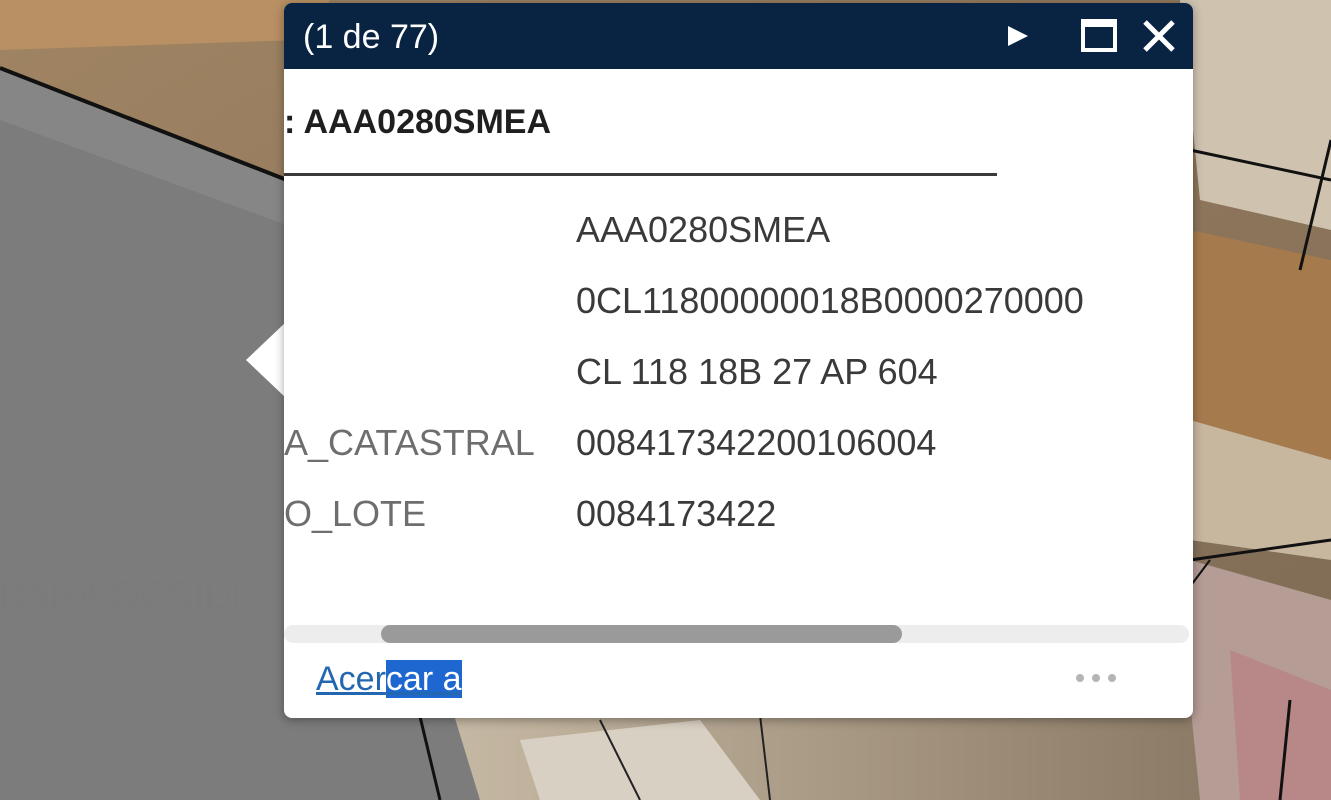  I want to click on popup-footer: Acercar a, so click(738, 680).